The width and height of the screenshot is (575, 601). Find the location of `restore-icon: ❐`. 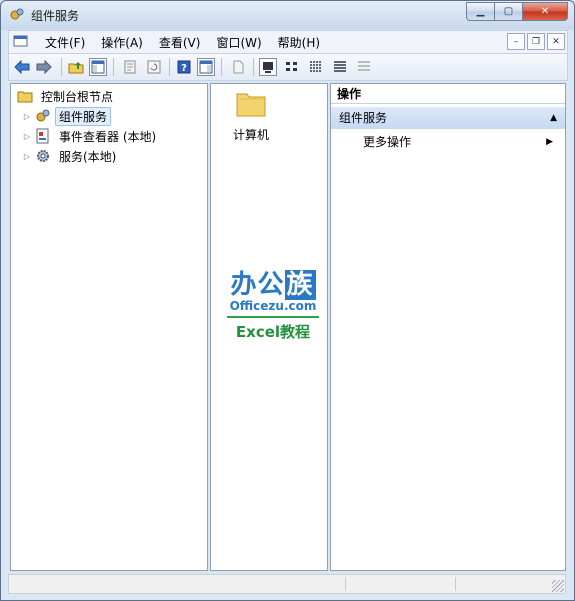

restore-icon: ❐ is located at coordinates (536, 41).